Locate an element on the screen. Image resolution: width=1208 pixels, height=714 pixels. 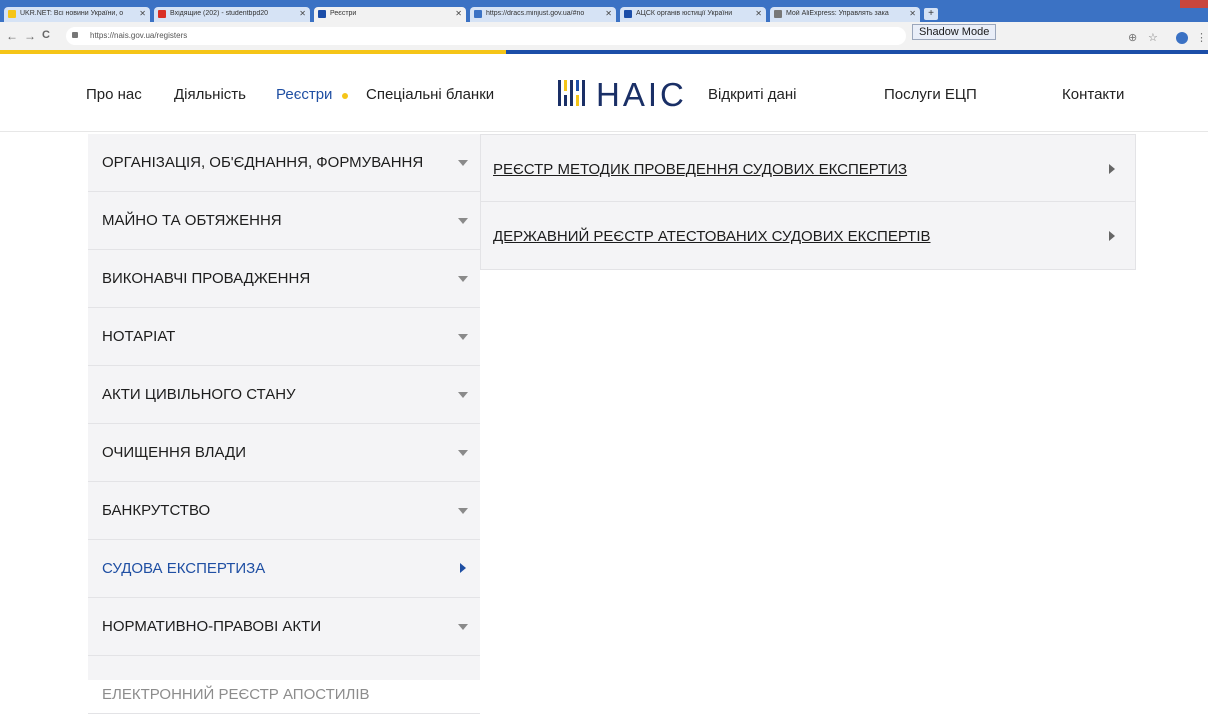
zoom-icon: ⊕ is located at coordinates (1132, 37).